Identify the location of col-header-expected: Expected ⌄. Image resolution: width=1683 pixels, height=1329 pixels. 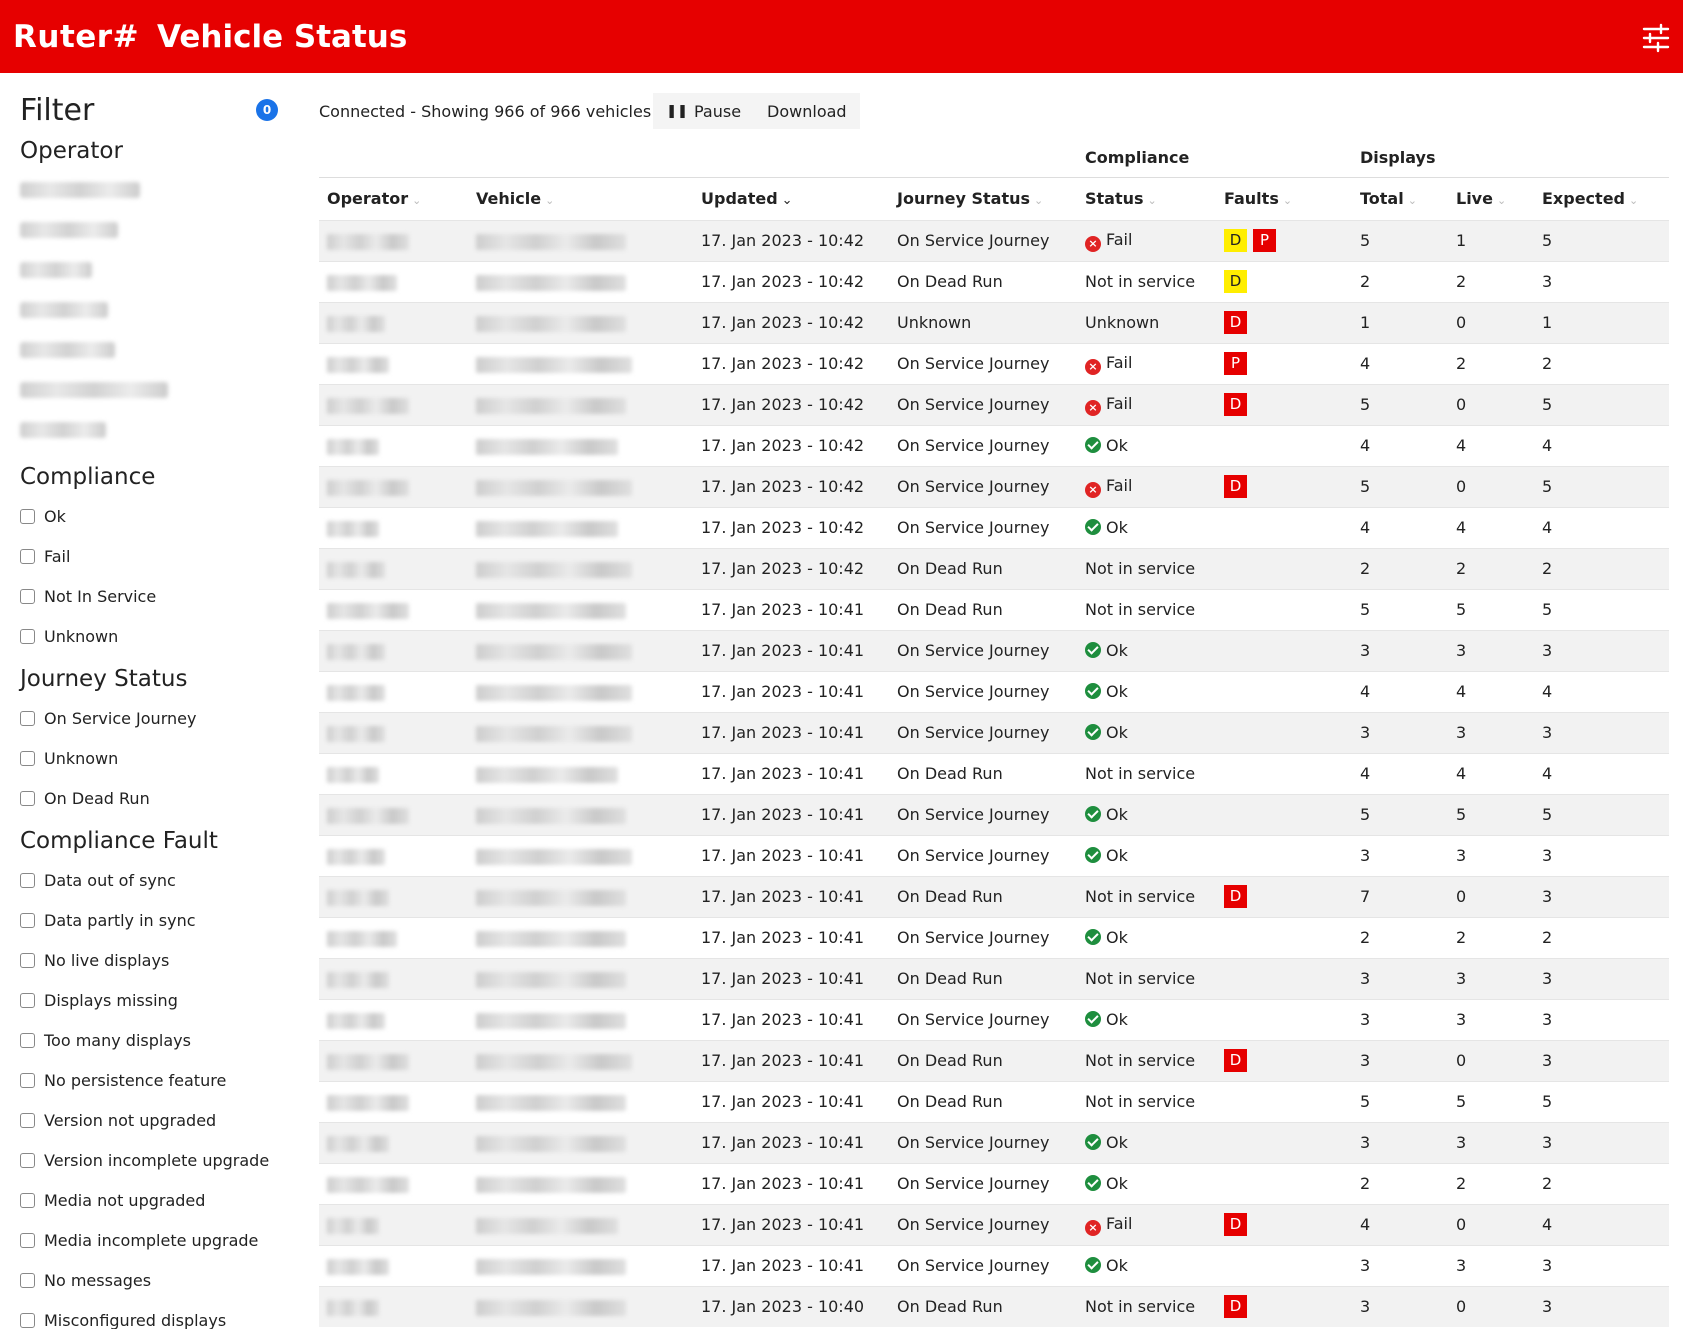
(1601, 198).